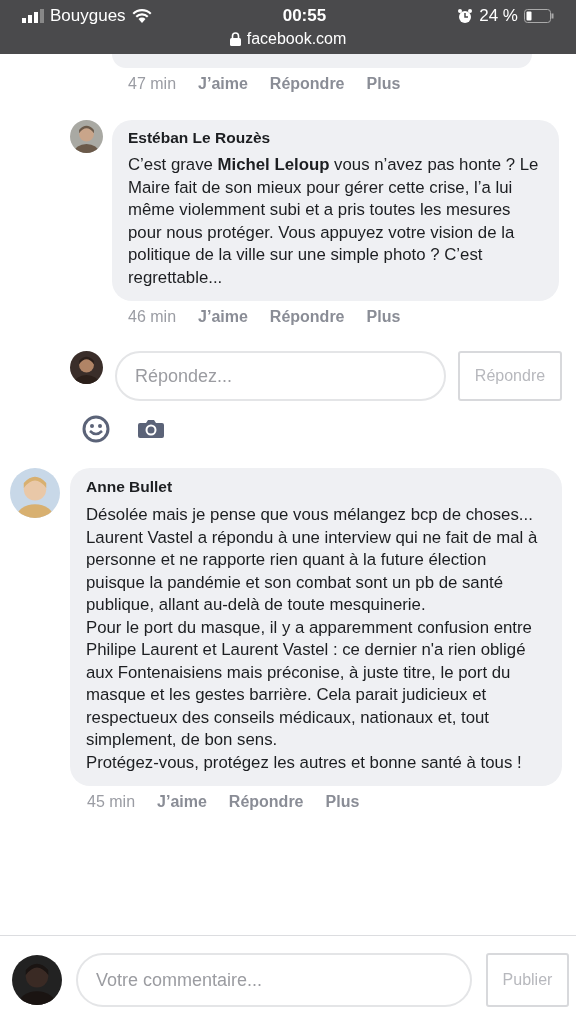 The height and width of the screenshot is (1024, 576). I want to click on clock-time: 00:55, so click(304, 16).